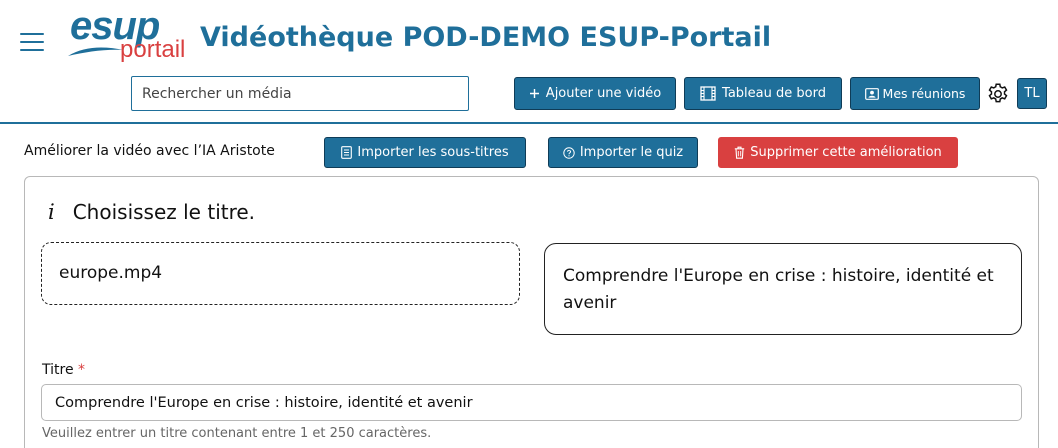 The width and height of the screenshot is (1058, 448). Describe the element at coordinates (300, 93) in the screenshot. I see `search-input` at that location.